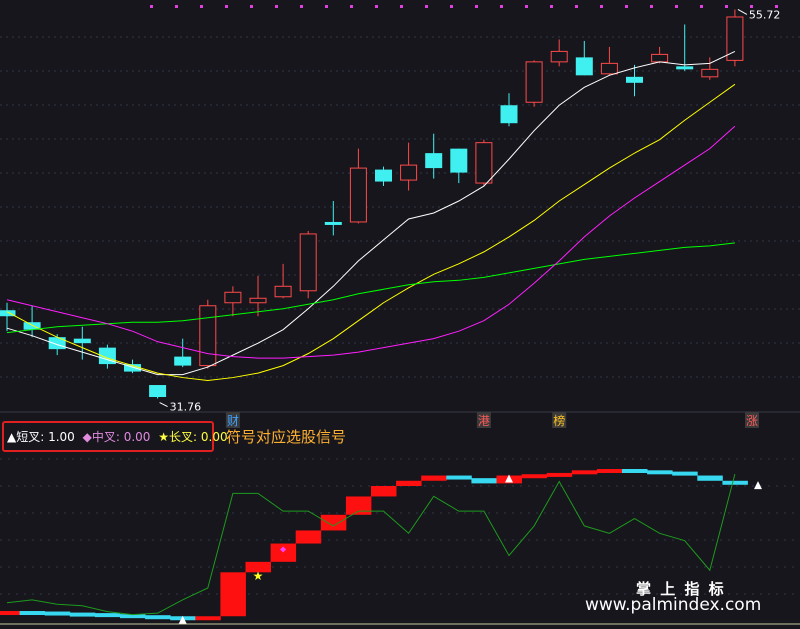 The height and width of the screenshot is (629, 800). What do you see at coordinates (765, 14) in the screenshot?
I see `high-price-label: 55.72` at bounding box center [765, 14].